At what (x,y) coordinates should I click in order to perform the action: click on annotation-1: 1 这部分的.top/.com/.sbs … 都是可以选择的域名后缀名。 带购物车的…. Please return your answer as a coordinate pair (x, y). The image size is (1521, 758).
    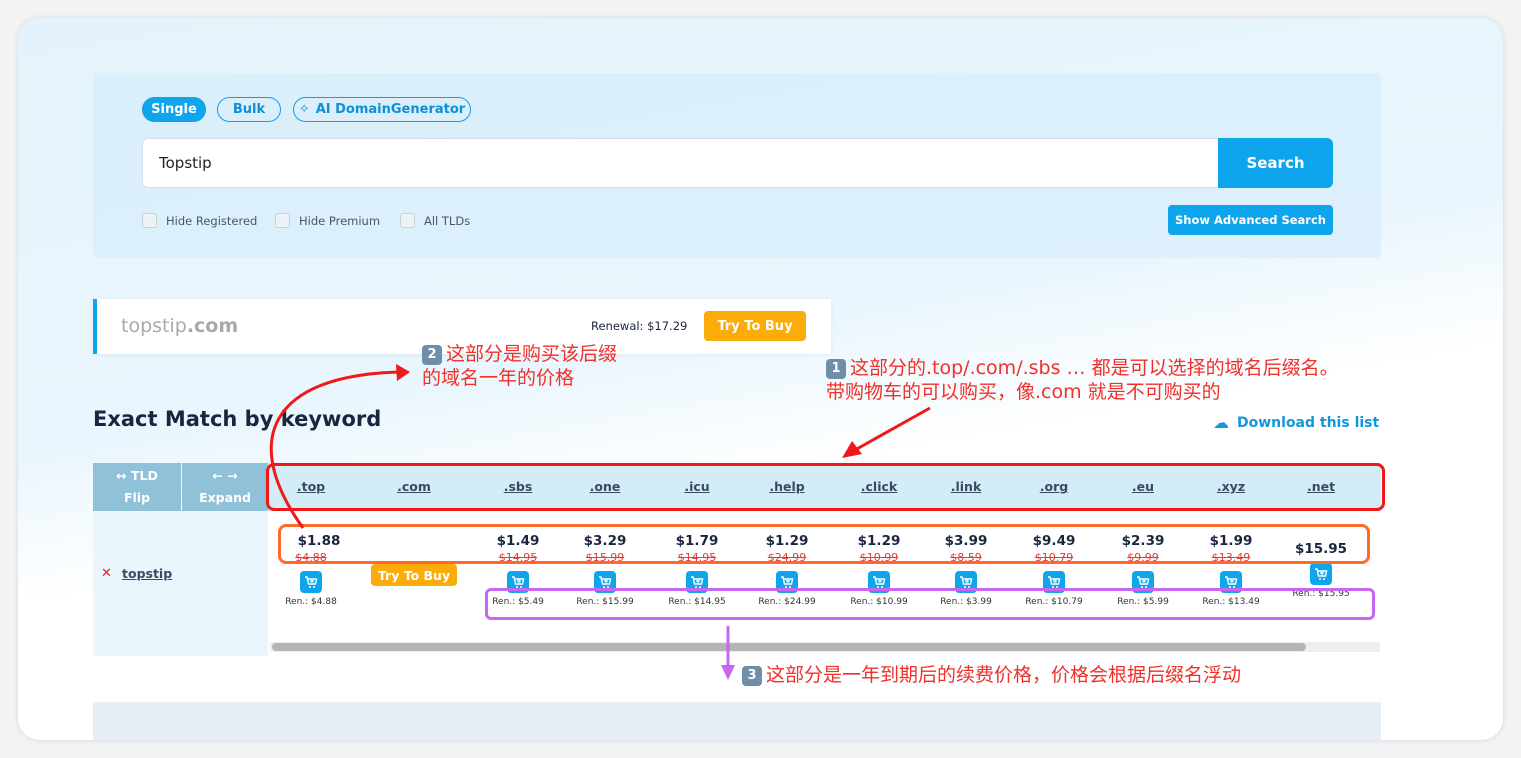
    Looking at the image, I should click on (1082, 380).